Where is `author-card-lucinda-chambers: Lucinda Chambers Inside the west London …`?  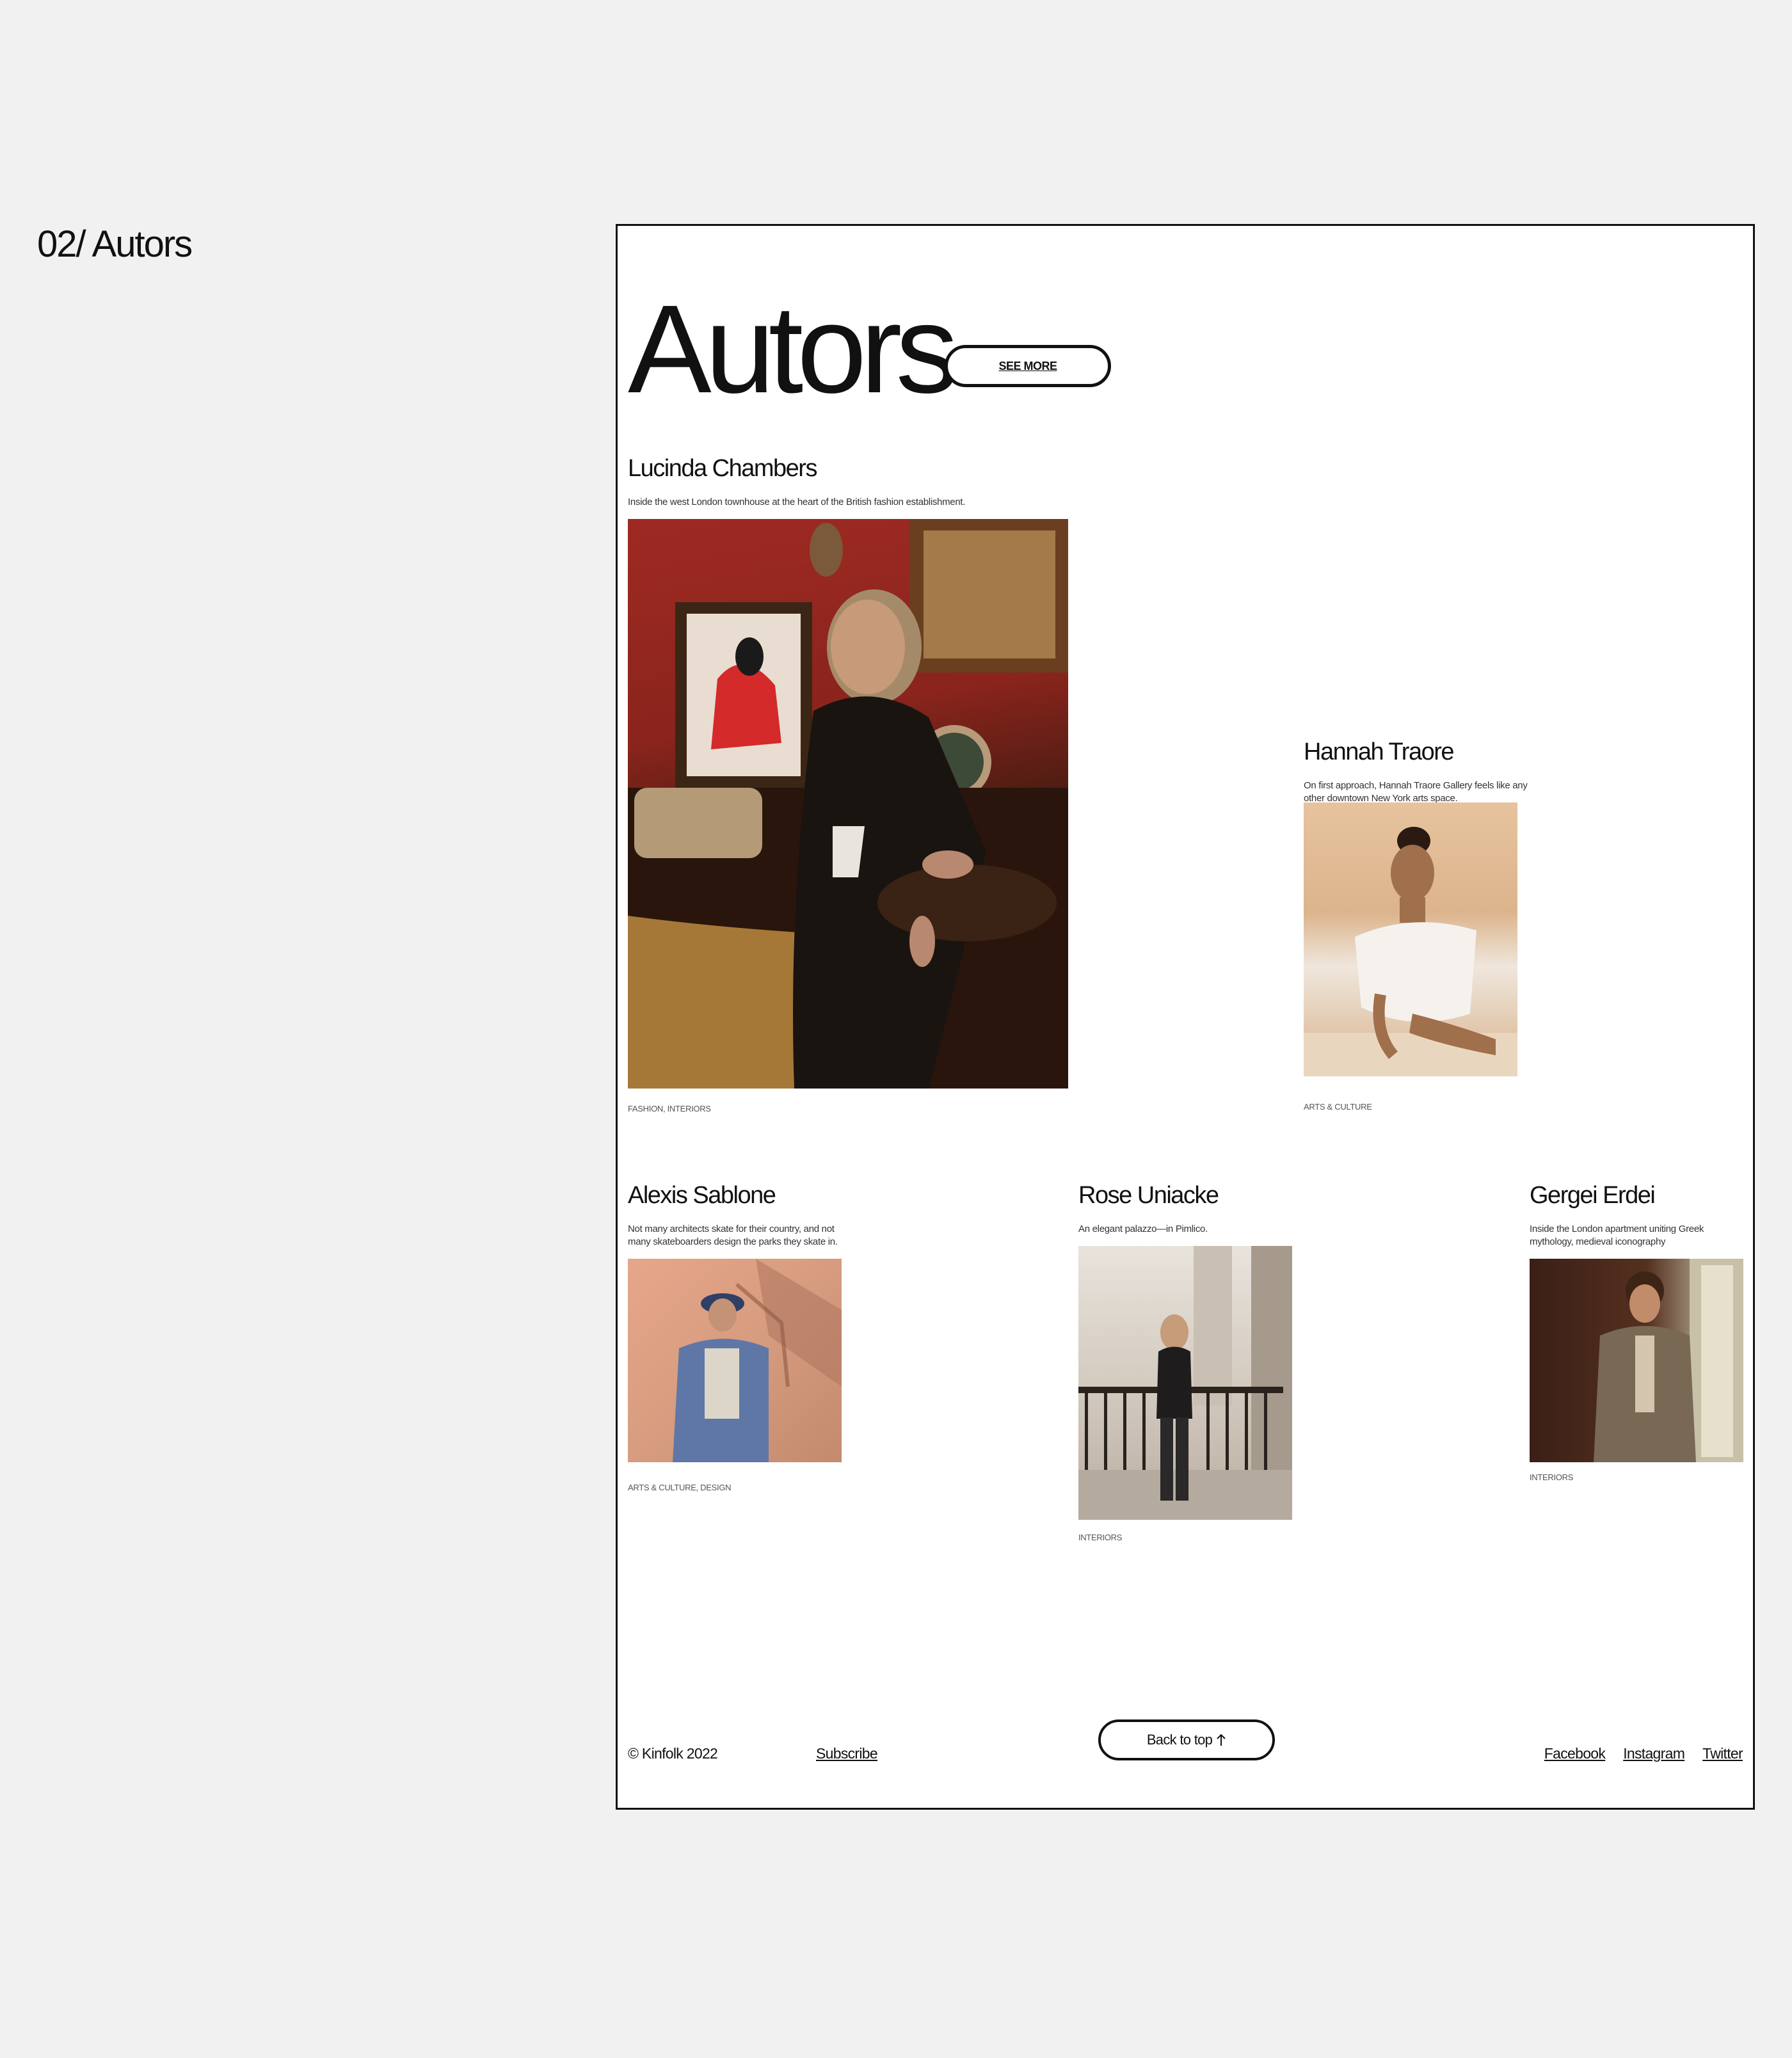 author-card-lucinda-chambers: Lucinda Chambers Inside the west London … is located at coordinates (848, 789).